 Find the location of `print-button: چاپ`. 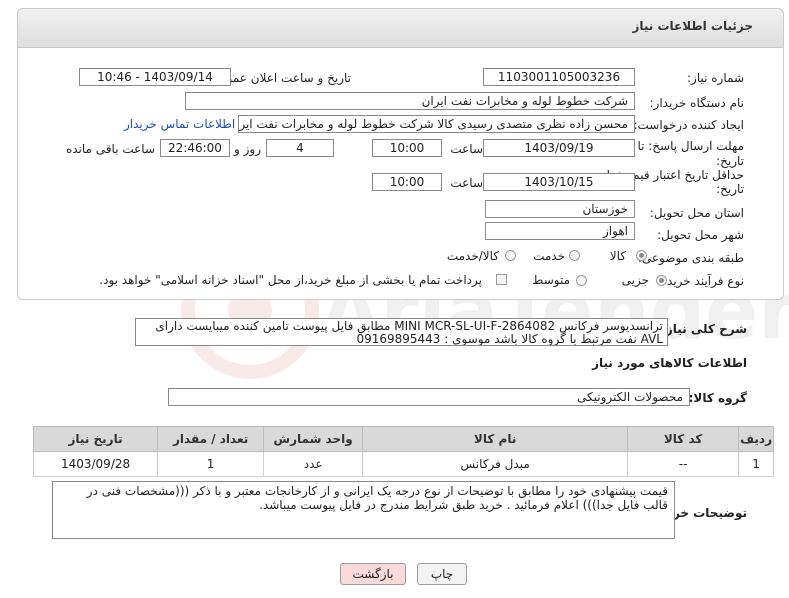

print-button: چاپ is located at coordinates (442, 574).